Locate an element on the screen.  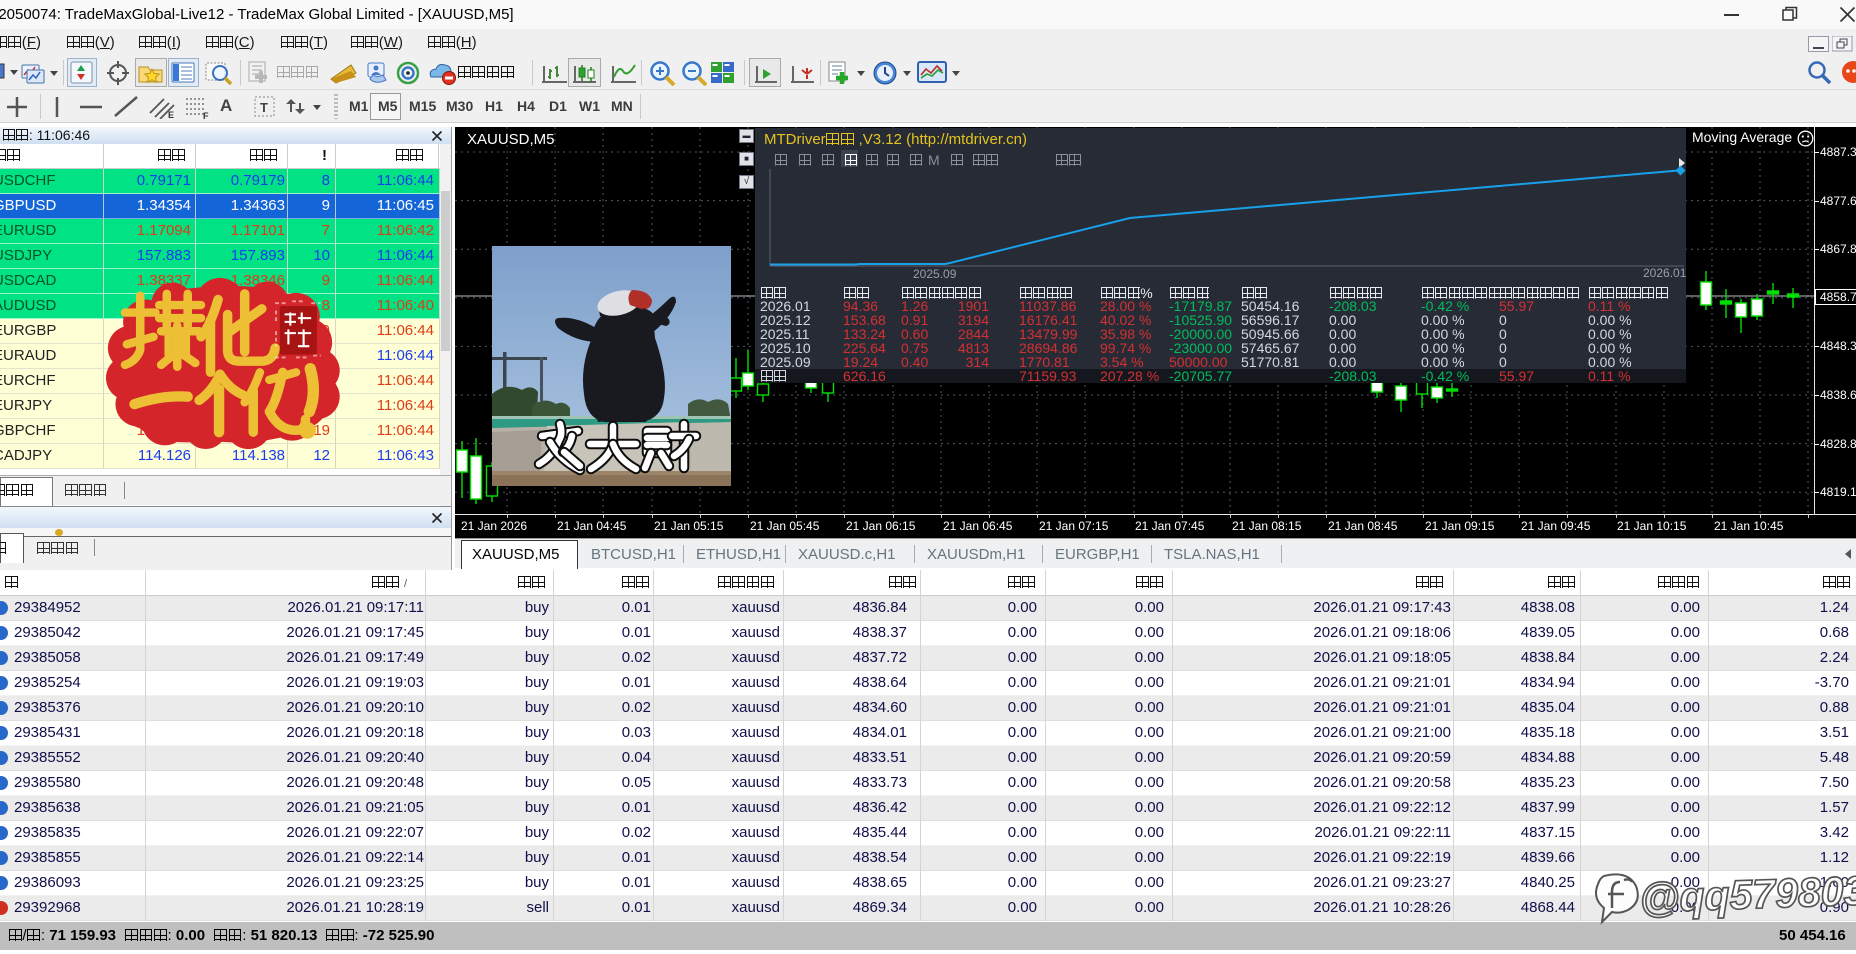
svg-text: F is located at coordinates (206, 115).